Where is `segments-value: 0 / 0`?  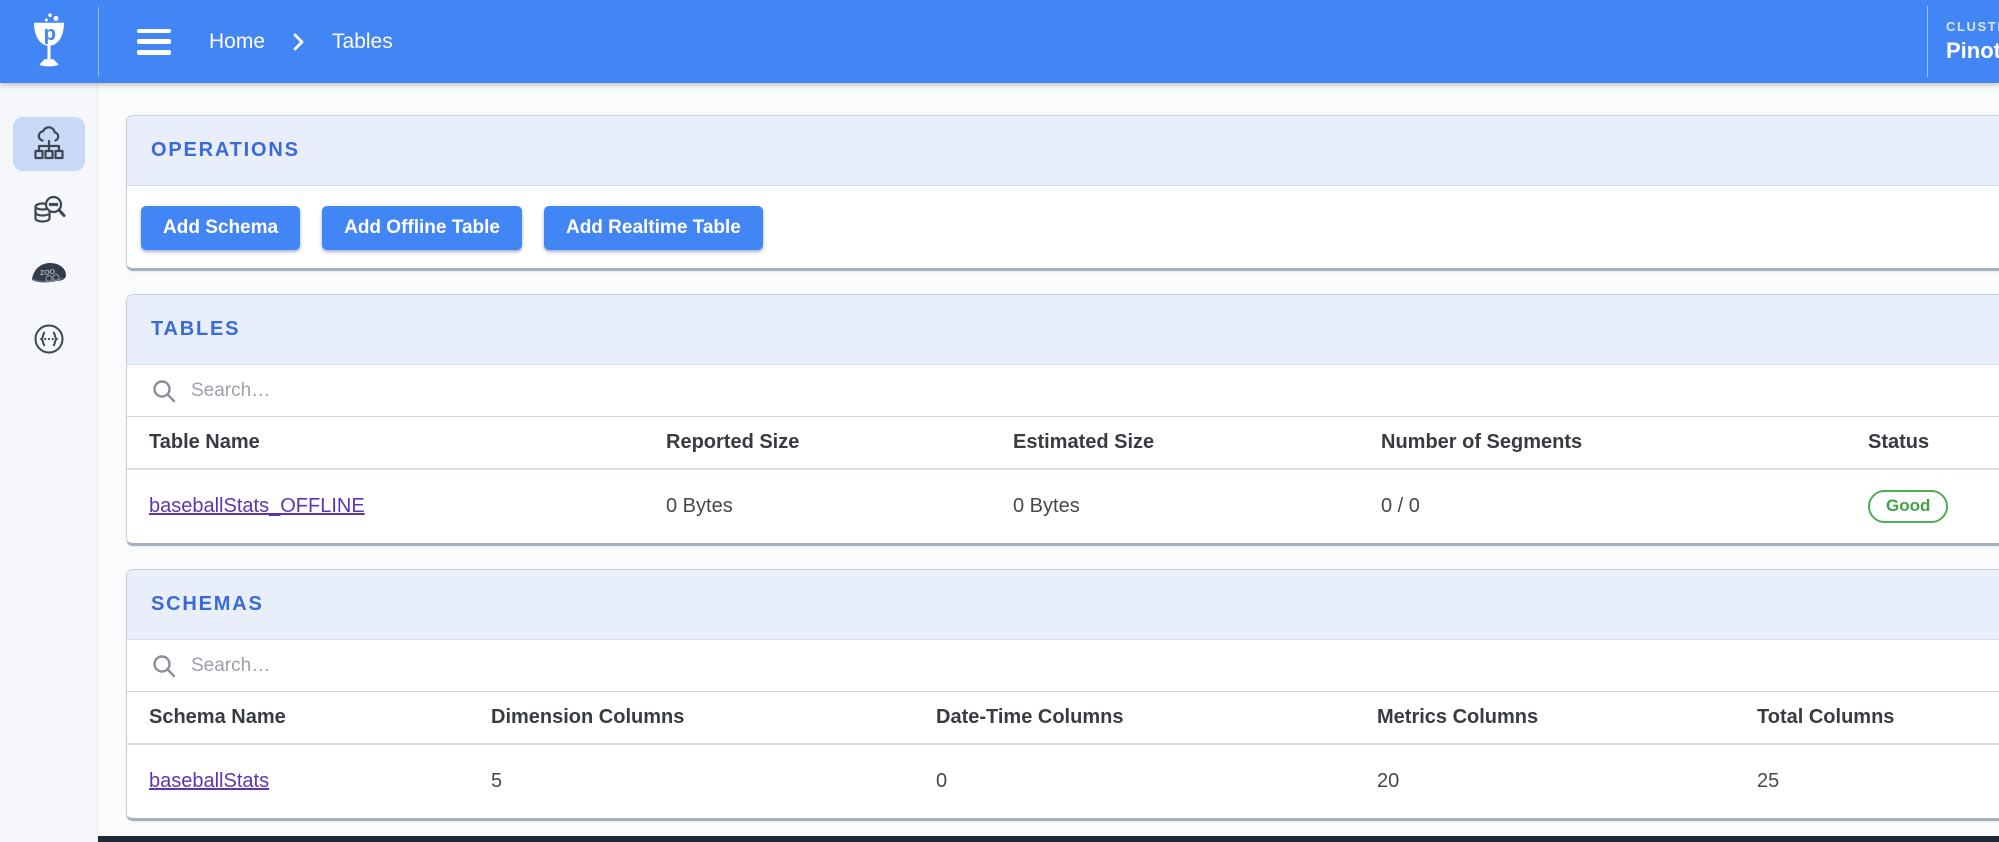 segments-value: 0 / 0 is located at coordinates (1400, 506).